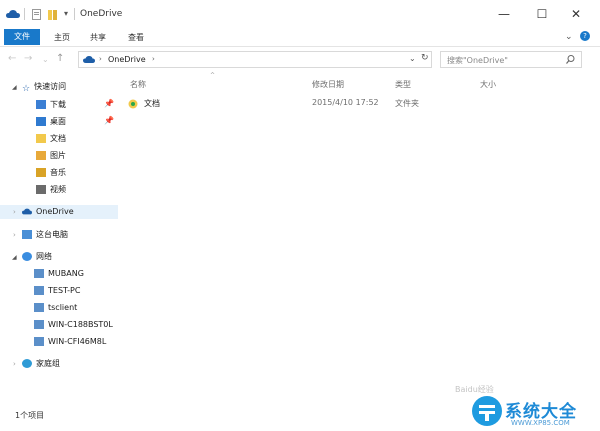  What do you see at coordinates (109, 120) in the screenshot?
I see `pin-icon-2: 📌` at bounding box center [109, 120].